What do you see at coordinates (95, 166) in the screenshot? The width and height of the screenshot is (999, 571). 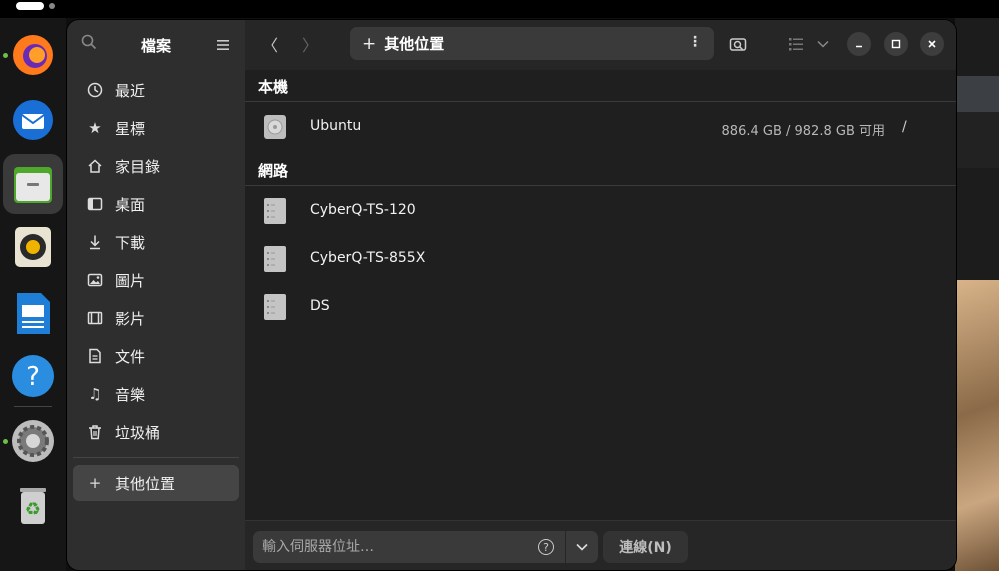 I see `home-icon` at bounding box center [95, 166].